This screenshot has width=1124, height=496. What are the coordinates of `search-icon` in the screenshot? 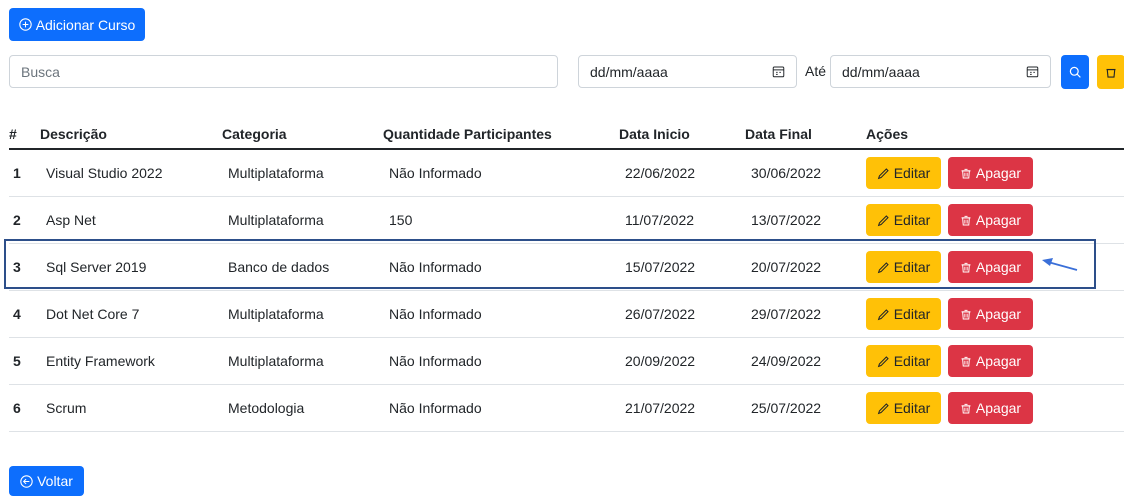 It's located at (1075, 72).